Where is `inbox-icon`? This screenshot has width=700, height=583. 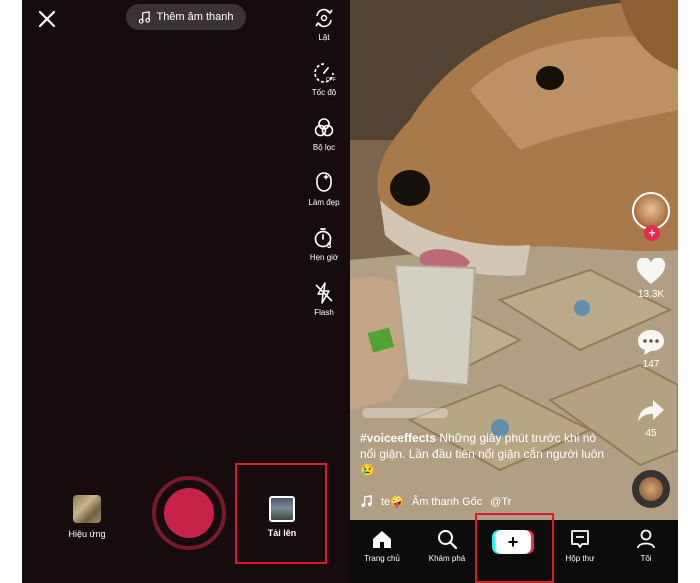
inbox-icon is located at coordinates (580, 539).